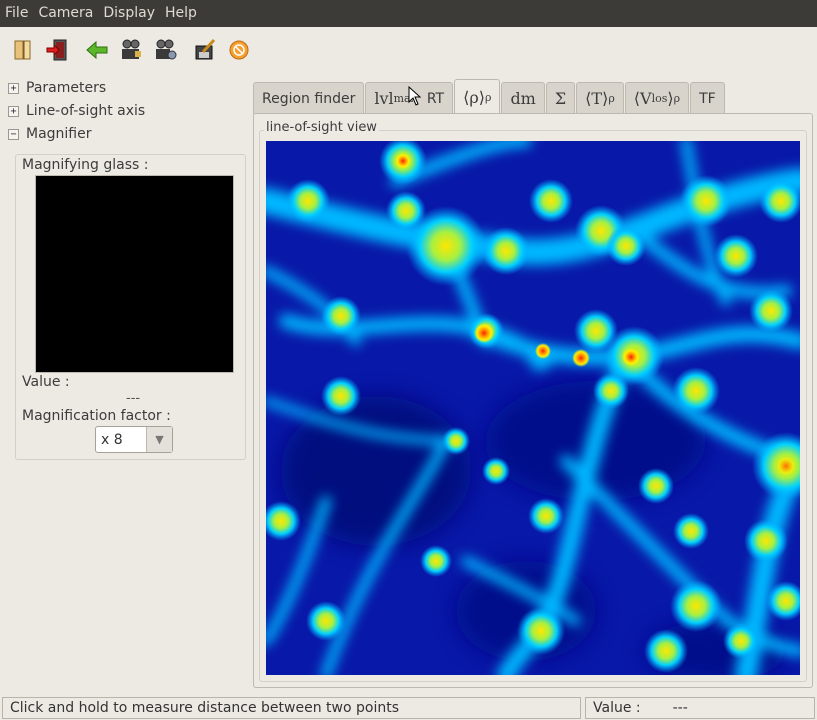  Describe the element at coordinates (165, 50) in the screenshot. I see `camera-settings-icon` at that location.